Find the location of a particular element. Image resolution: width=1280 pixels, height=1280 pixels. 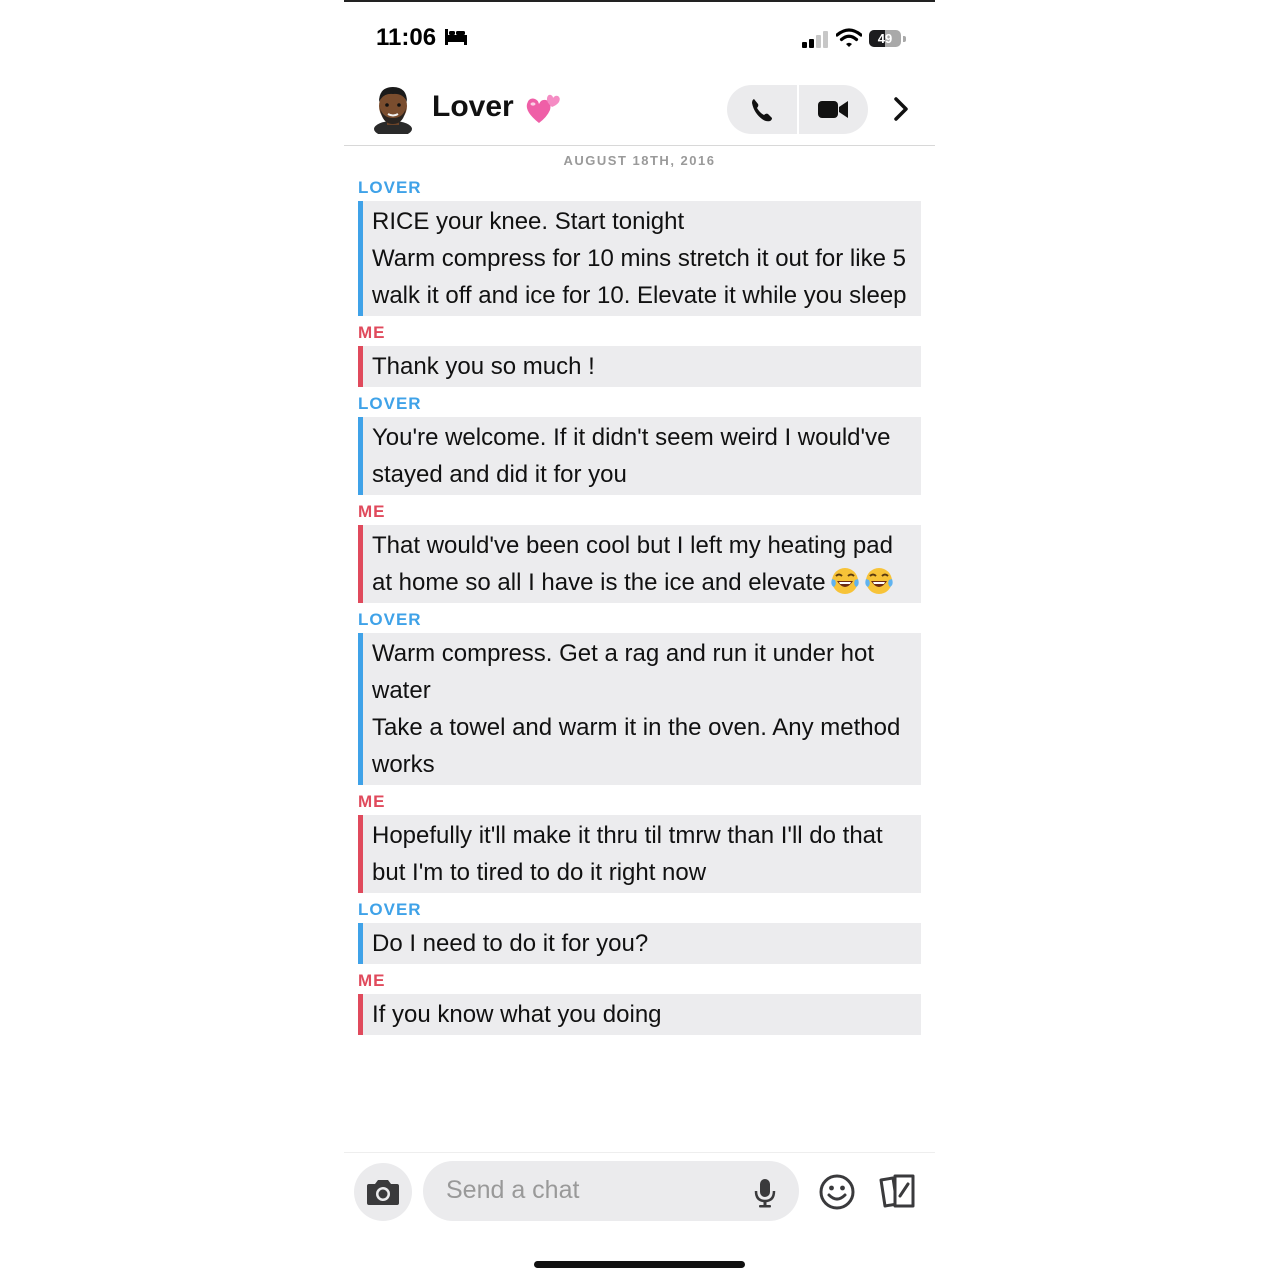

home-indicator is located at coordinates (639, 1264).